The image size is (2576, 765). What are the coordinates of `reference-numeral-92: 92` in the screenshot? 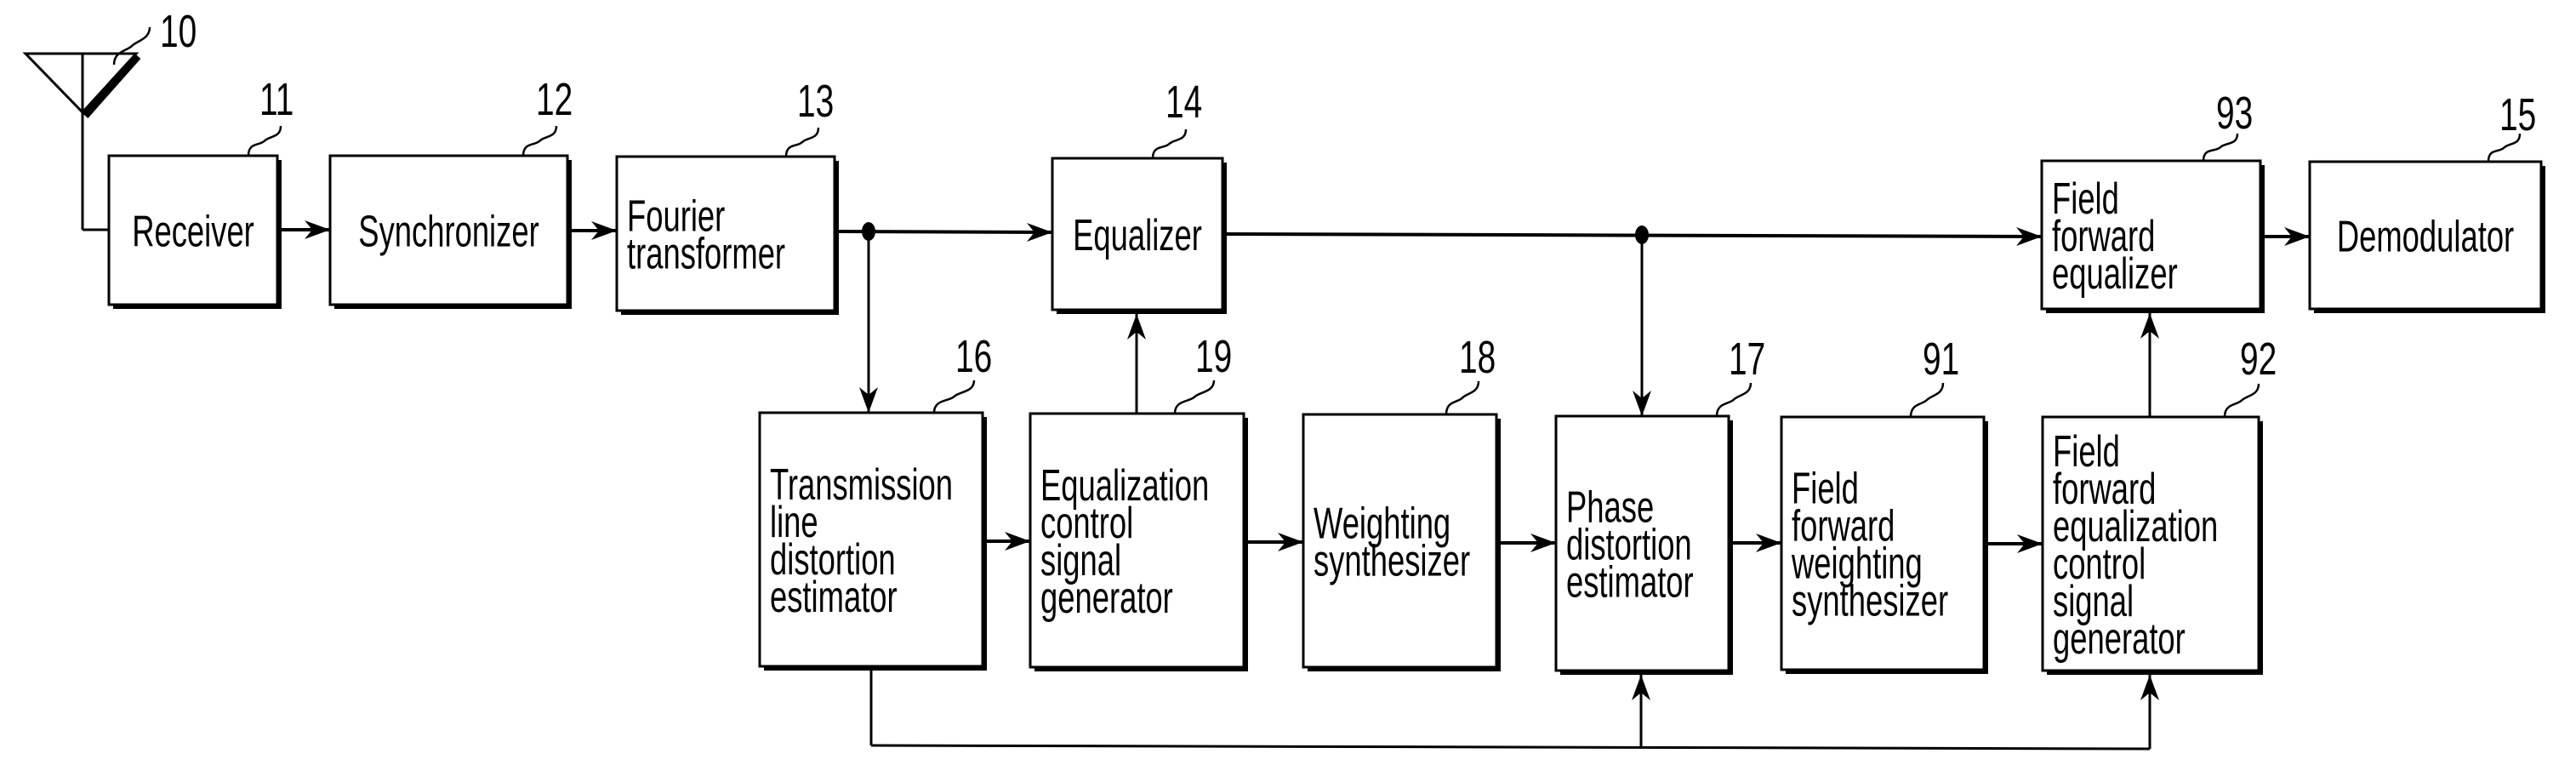 It's located at (2250, 375).